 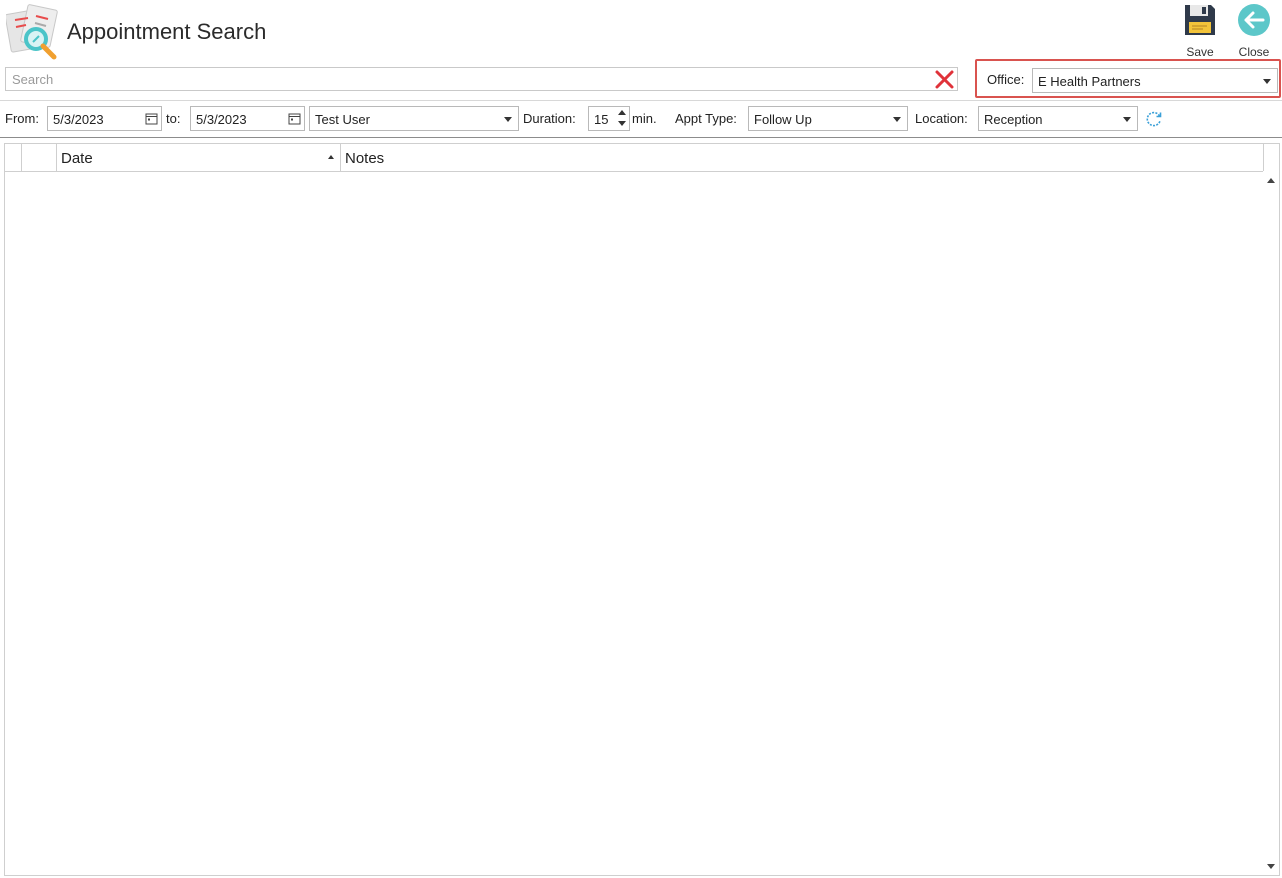 I want to click on search-box, so click(x=481, y=79).